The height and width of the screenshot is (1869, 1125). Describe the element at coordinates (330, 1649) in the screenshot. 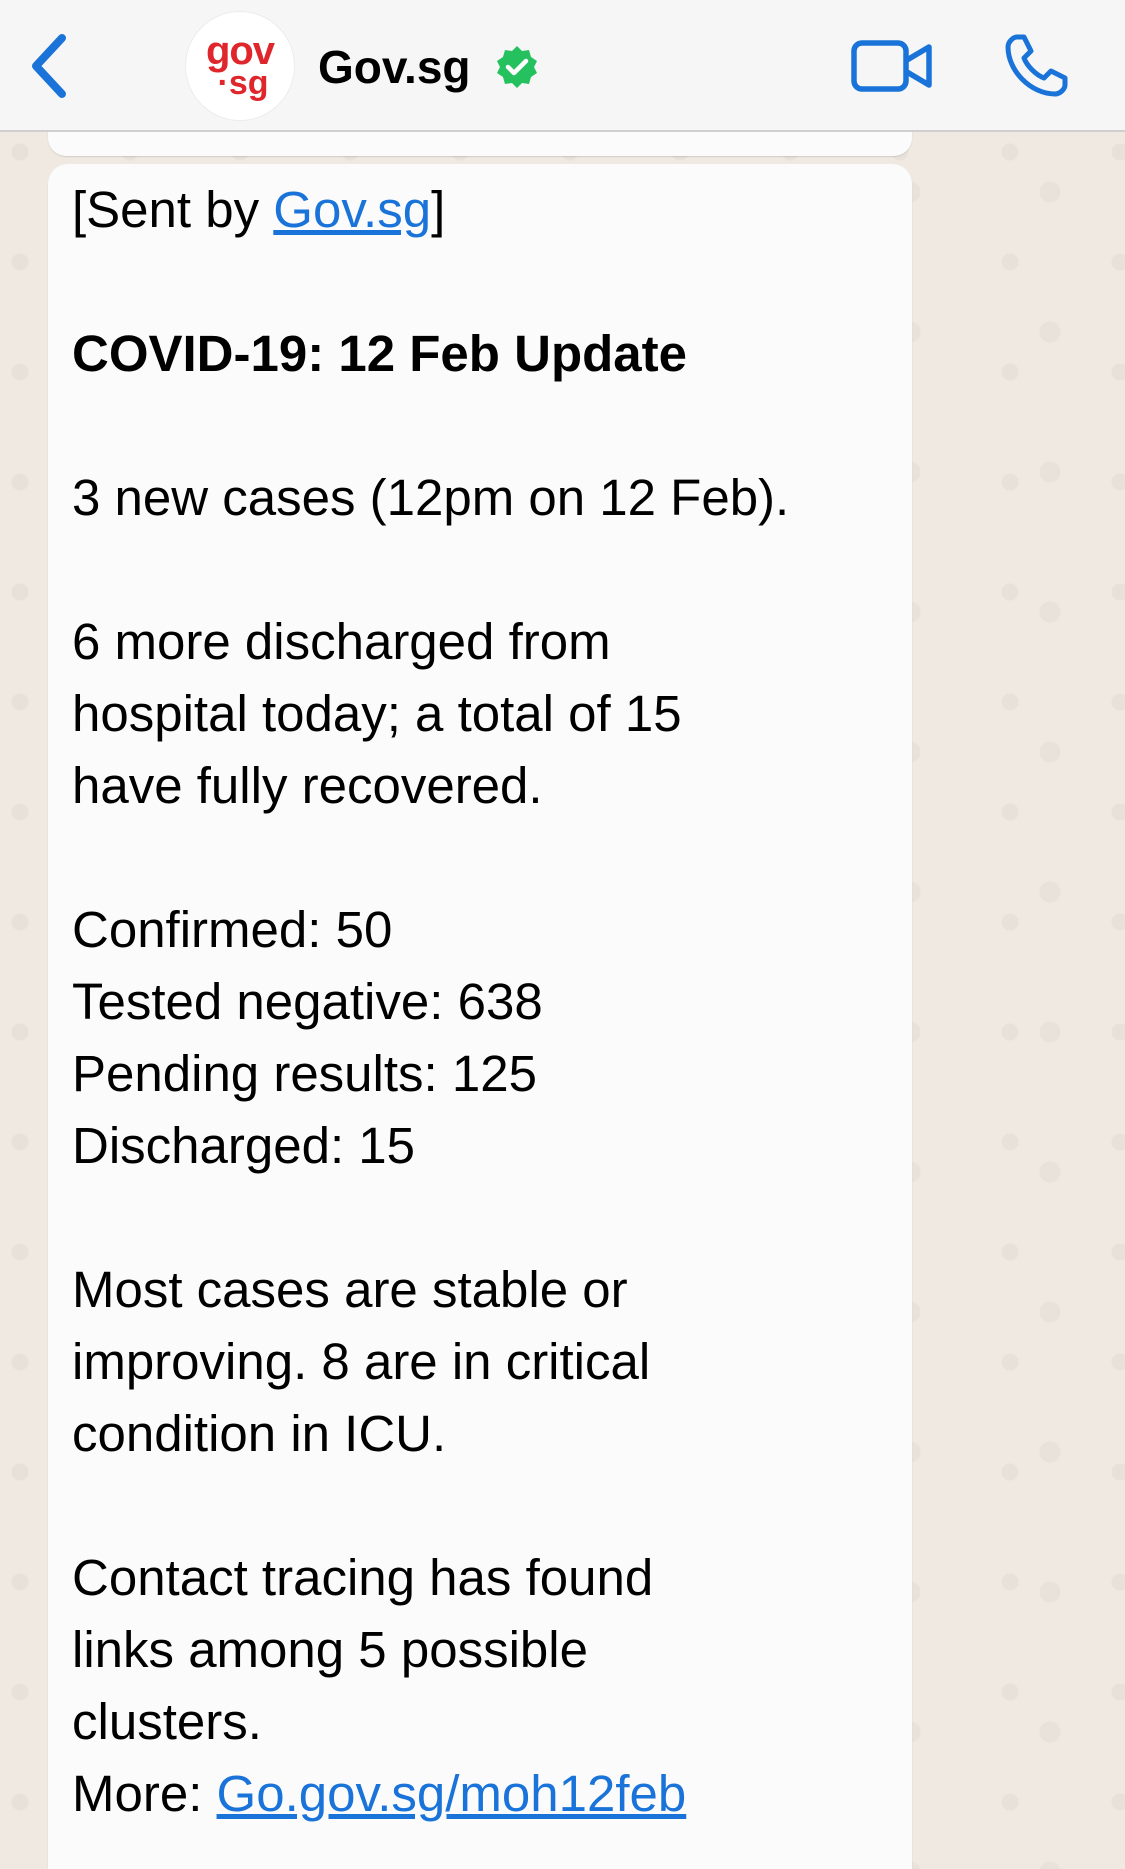

I see `tracing-line: links among 5 possible` at that location.